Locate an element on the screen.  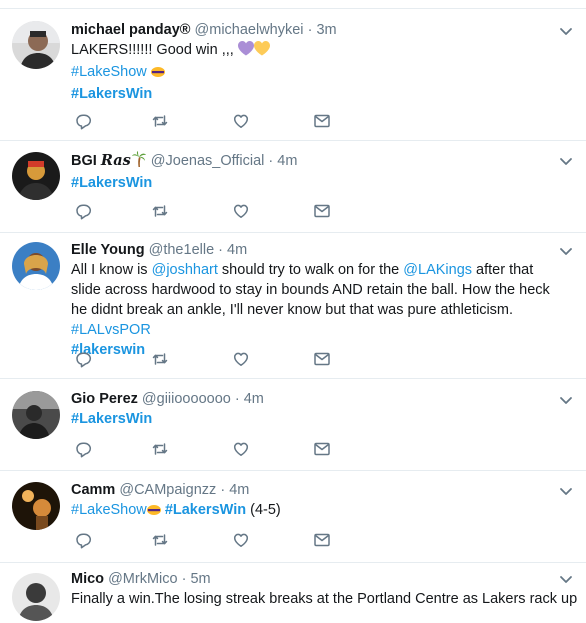
display-name: BGI is located at coordinates (84, 161).